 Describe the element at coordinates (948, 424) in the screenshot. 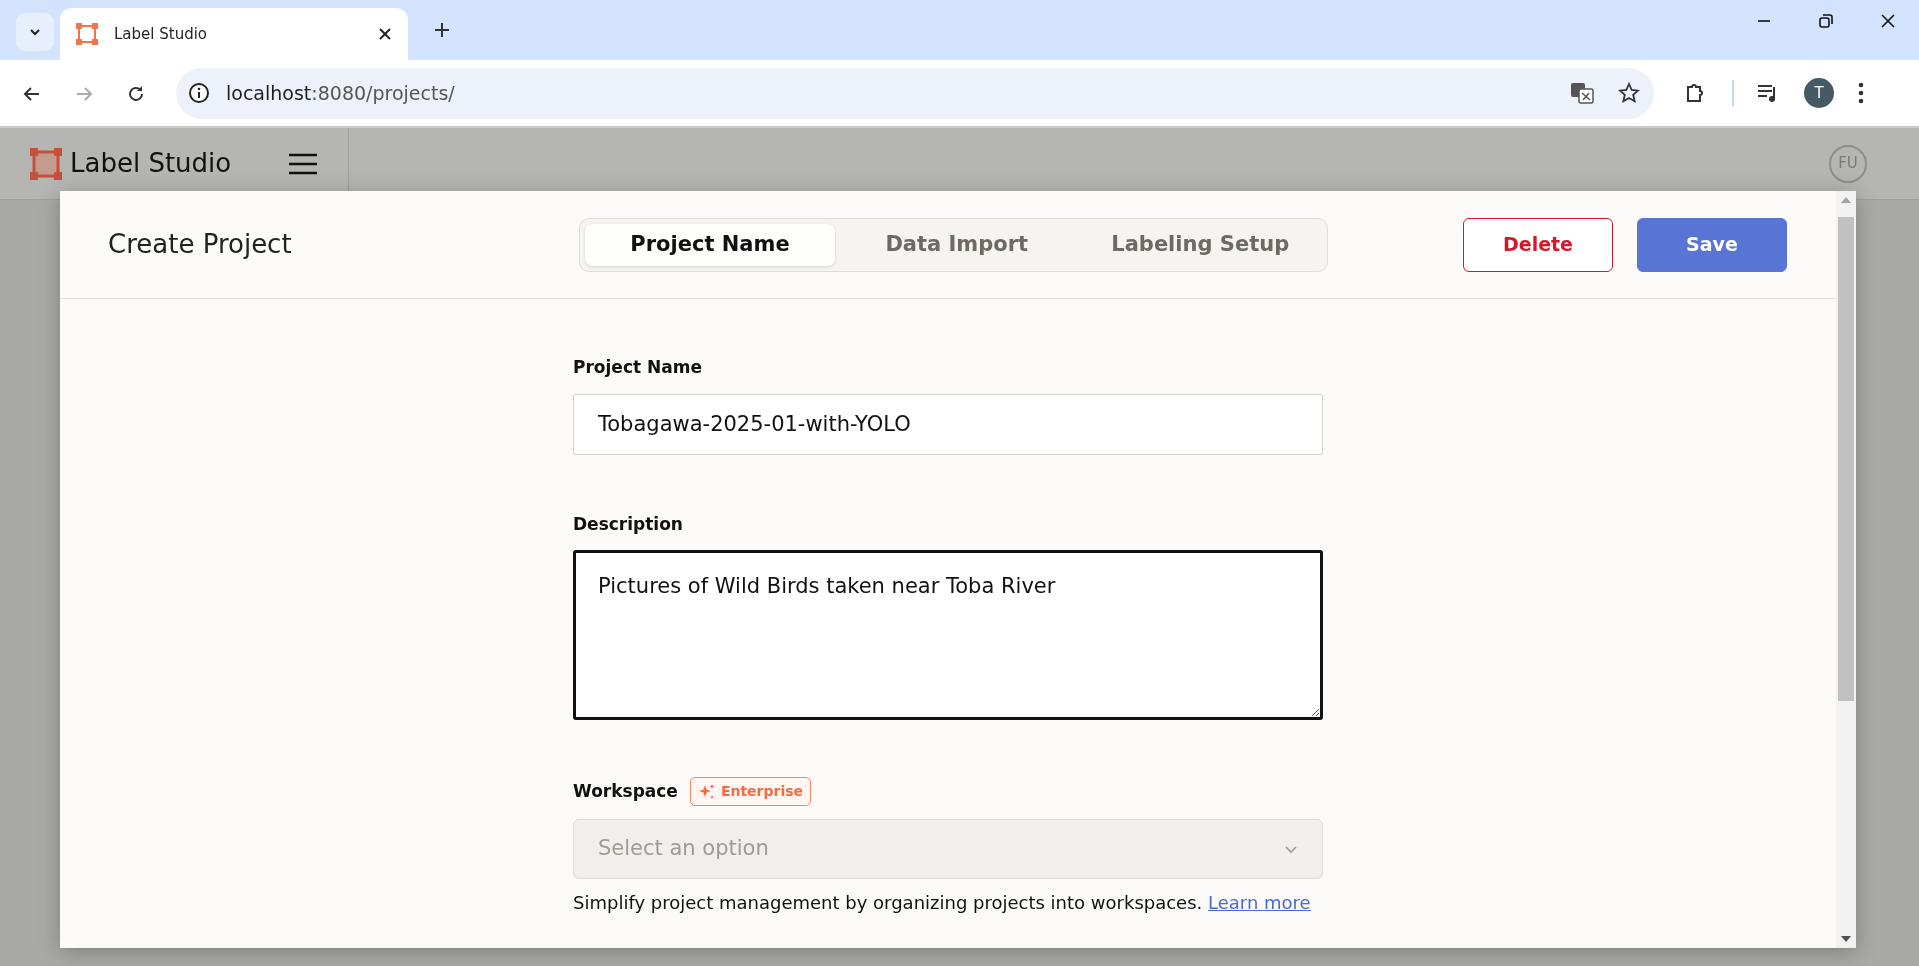

I see `text-input-field: Tobagawa-2025-01-with-YOLO` at that location.